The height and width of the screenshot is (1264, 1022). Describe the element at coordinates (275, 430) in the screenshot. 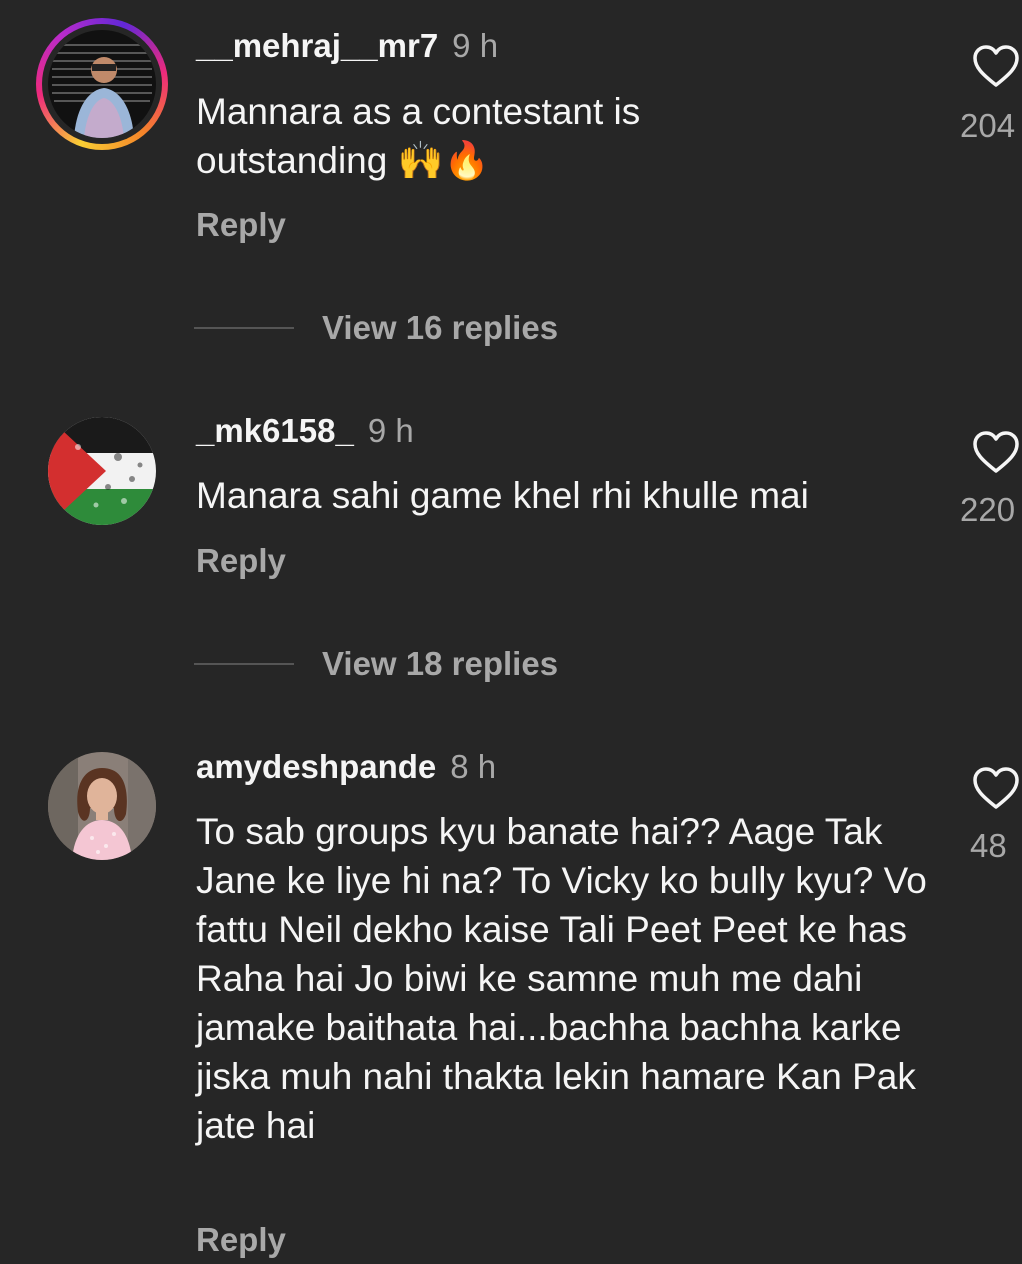

I see `username: _mk6158_` at that location.